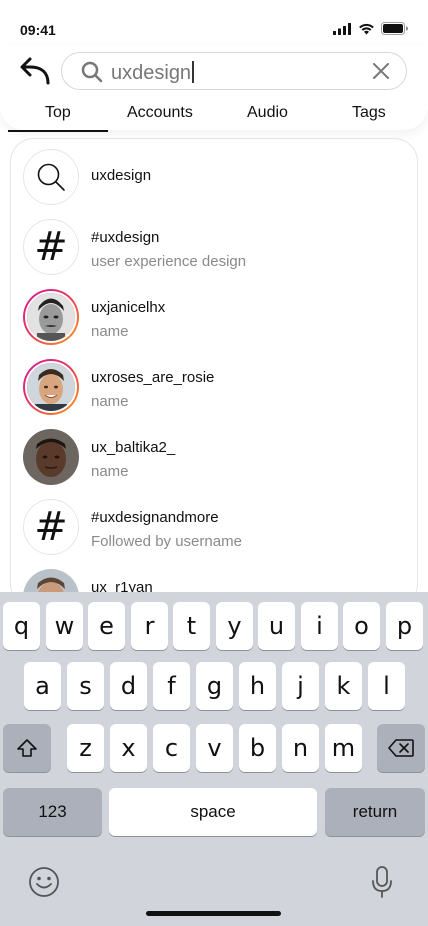 Image resolution: width=428 pixels, height=926 pixels. What do you see at coordinates (153, 377) in the screenshot?
I see `result-title: uxroses_are_rosie` at bounding box center [153, 377].